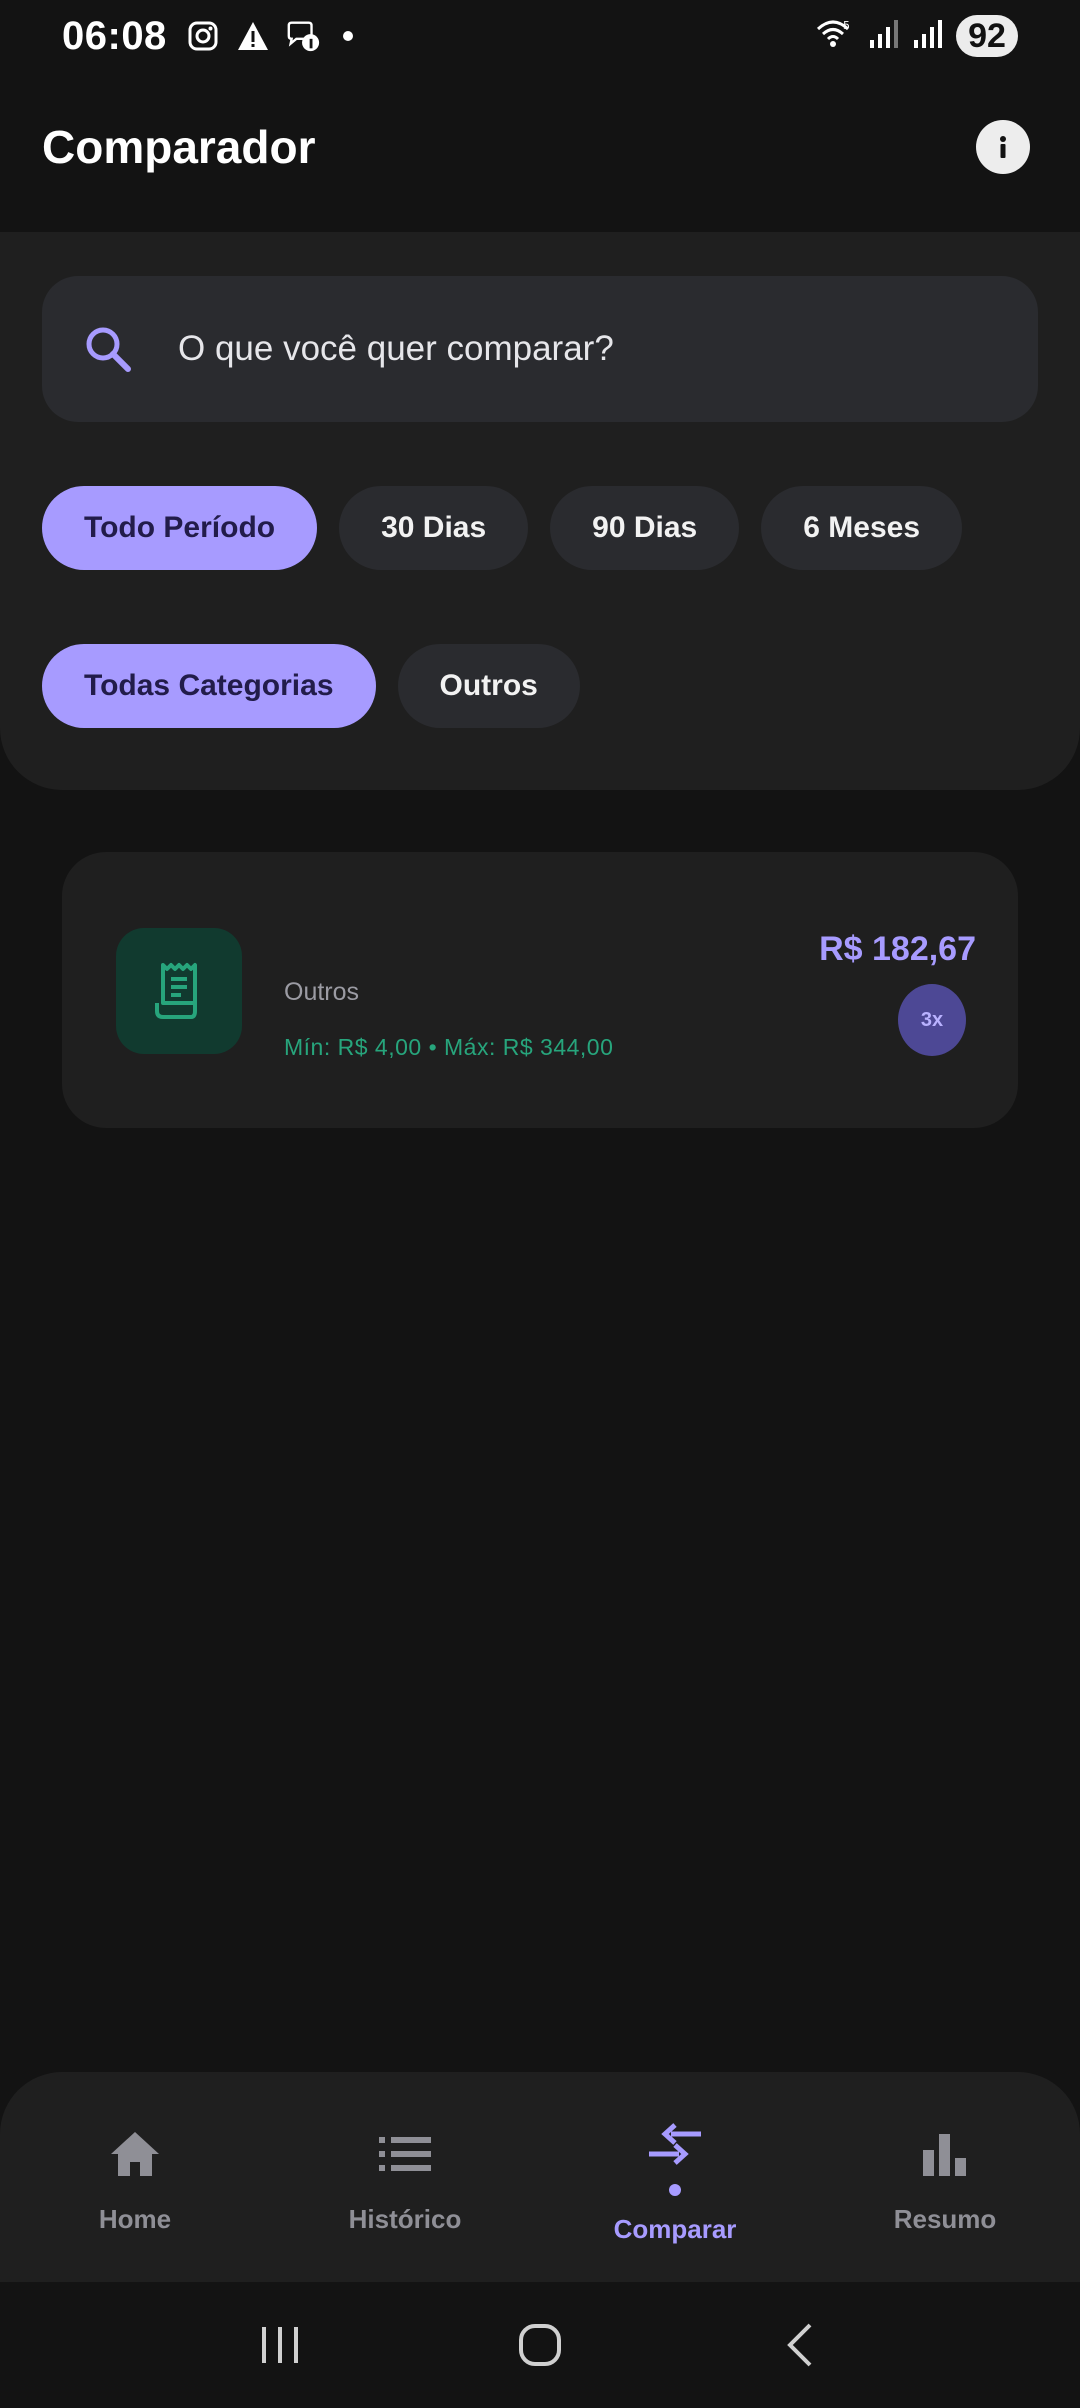  I want to click on recent-apps-button, so click(280, 2345).